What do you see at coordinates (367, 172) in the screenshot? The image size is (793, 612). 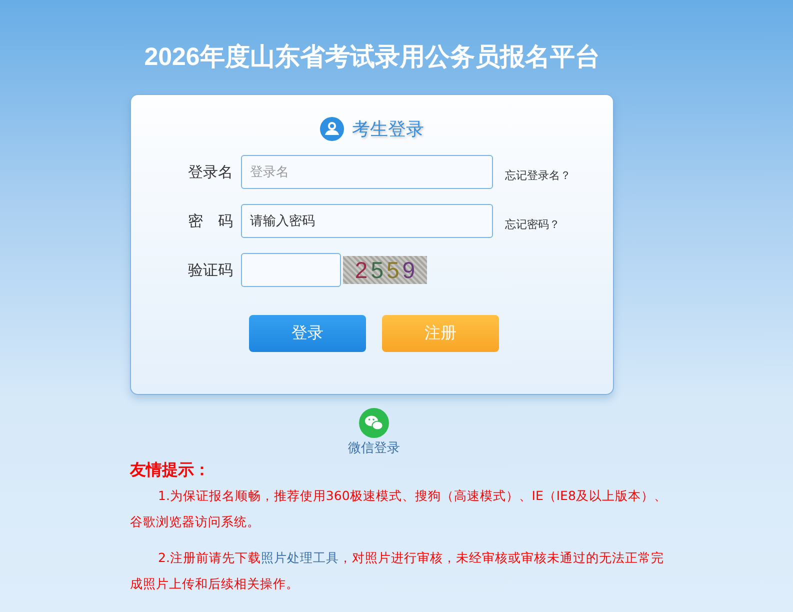 I see `username-field: 登录名` at bounding box center [367, 172].